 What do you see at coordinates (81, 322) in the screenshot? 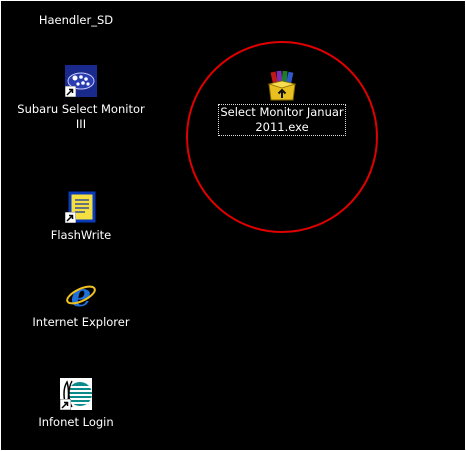
I see `icon-label-internet-explorer: Internet Explorer` at bounding box center [81, 322].